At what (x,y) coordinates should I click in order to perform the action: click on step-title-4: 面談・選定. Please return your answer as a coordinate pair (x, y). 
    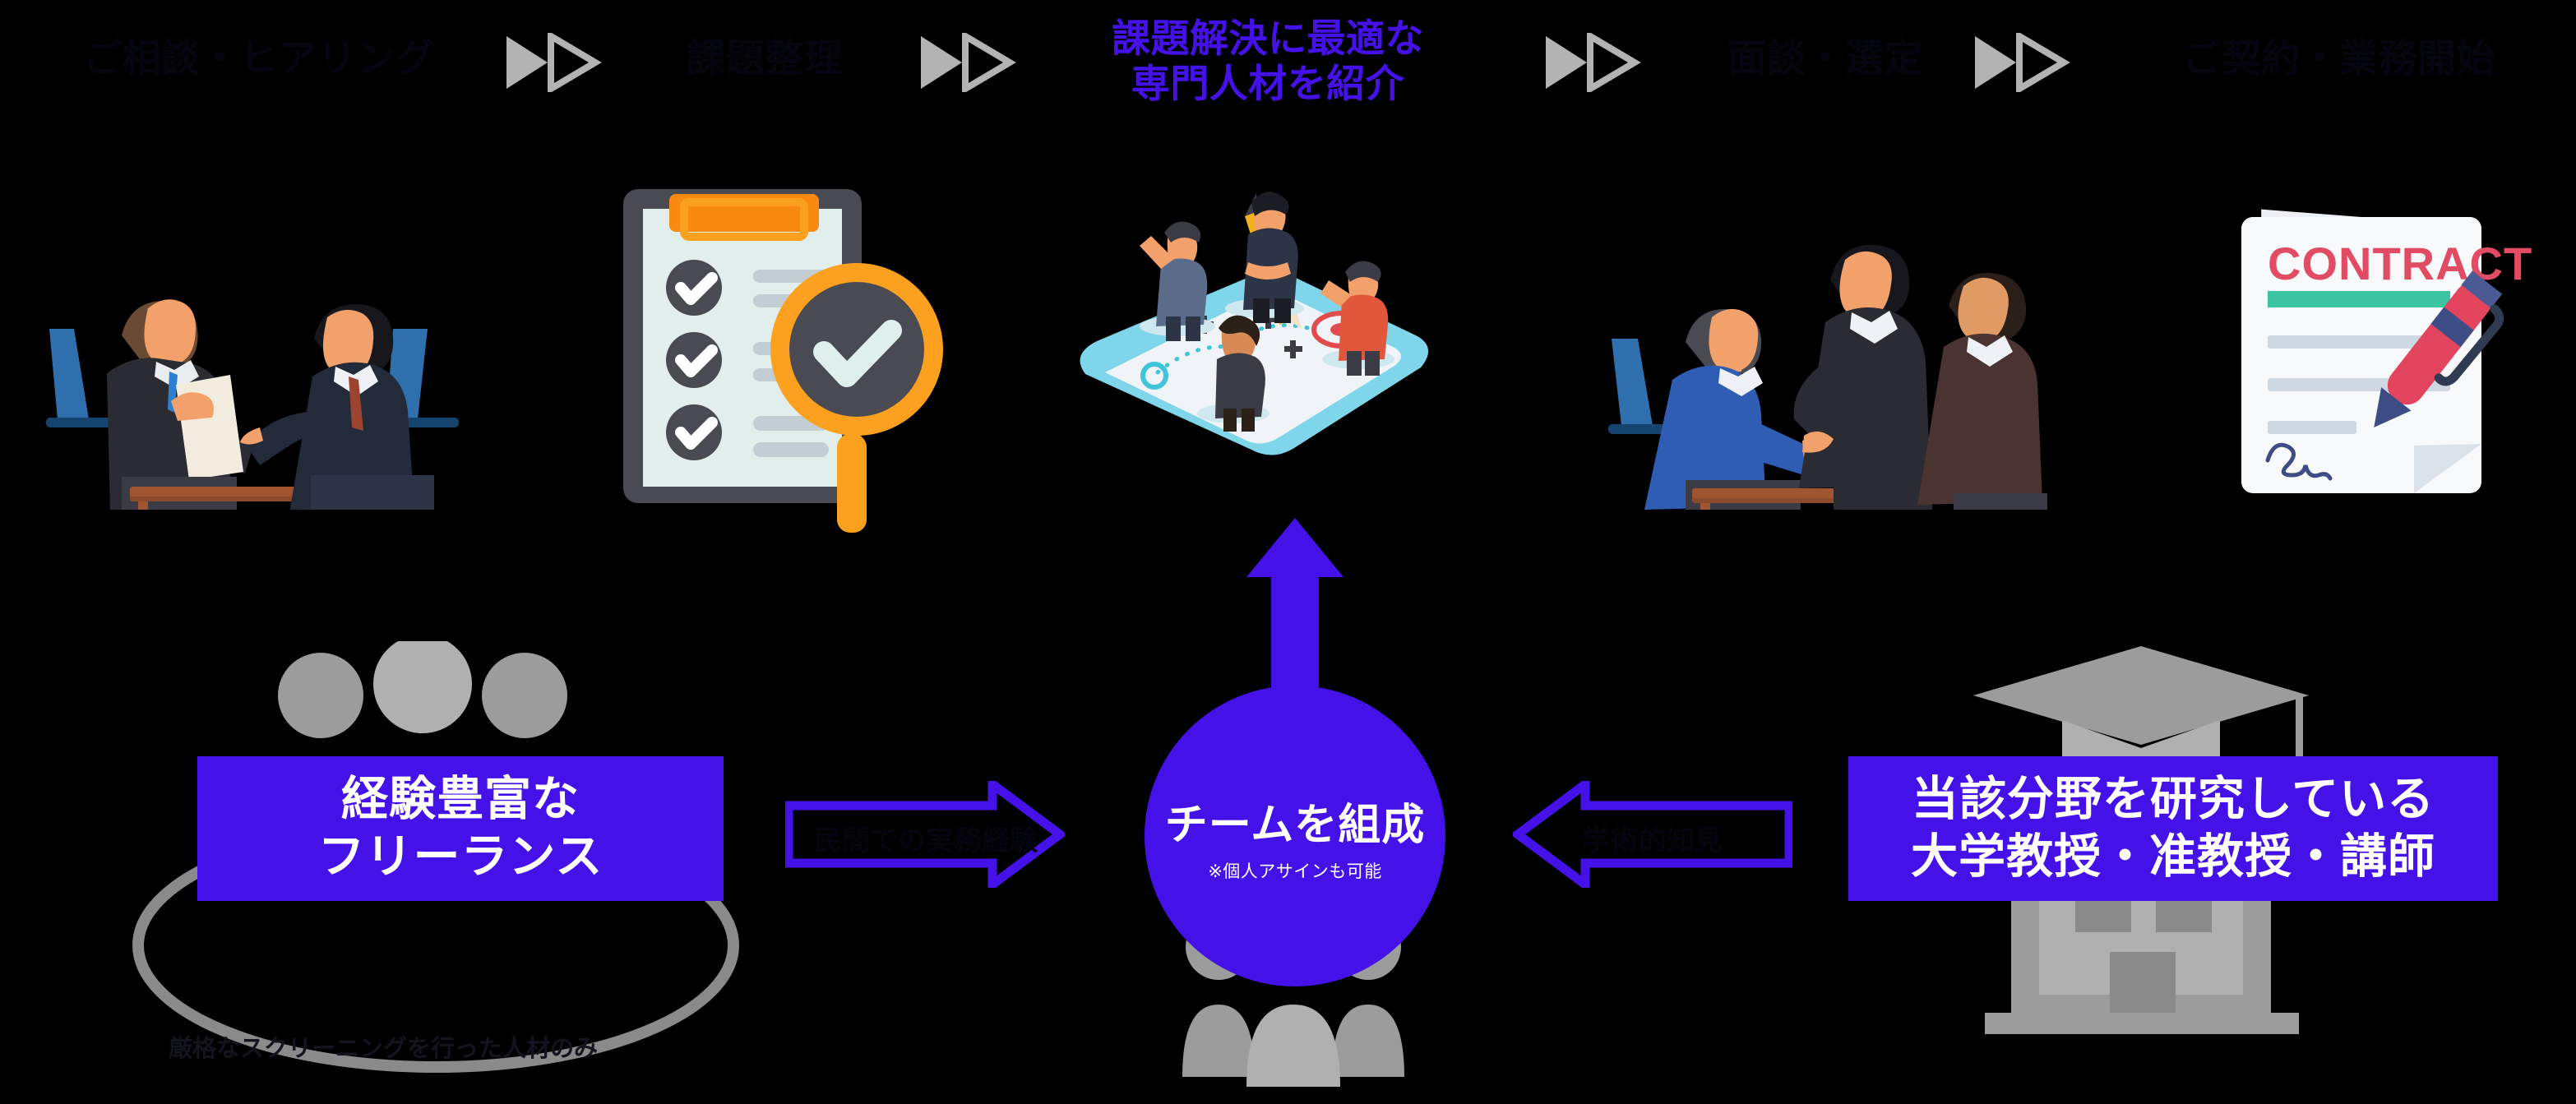
    Looking at the image, I should click on (1825, 58).